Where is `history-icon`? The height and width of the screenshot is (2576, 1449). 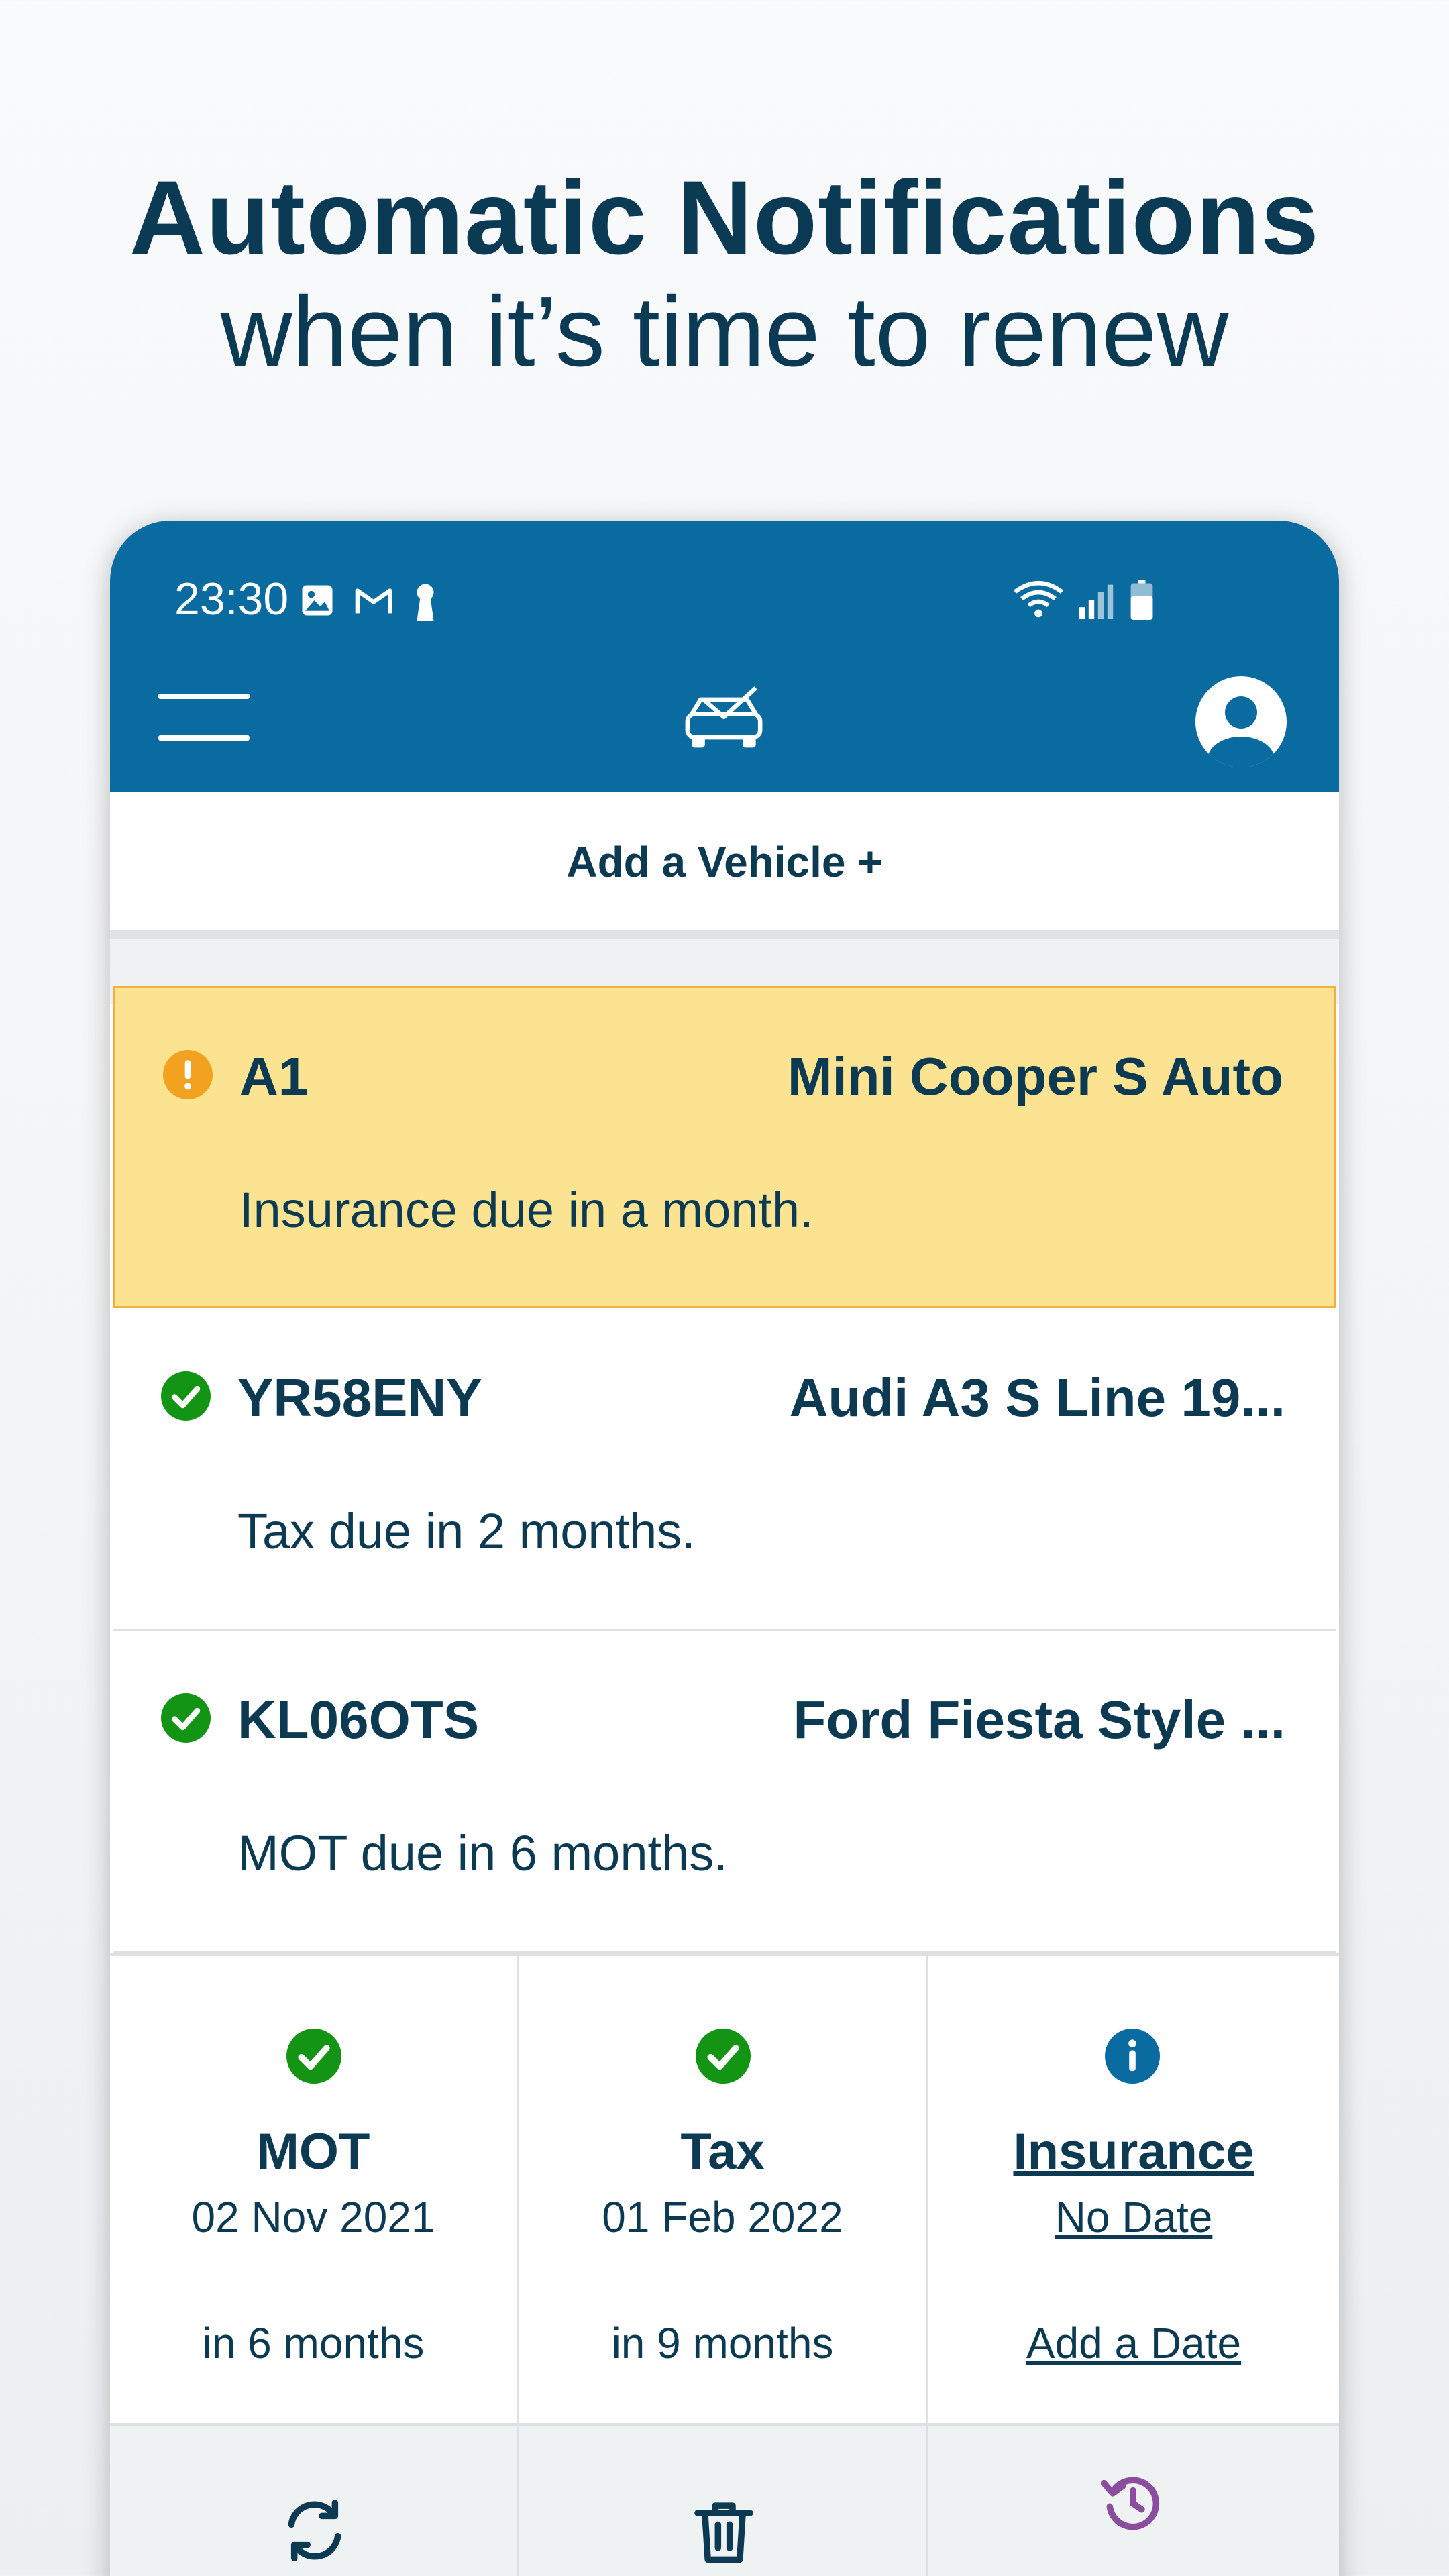 history-icon is located at coordinates (1130, 2503).